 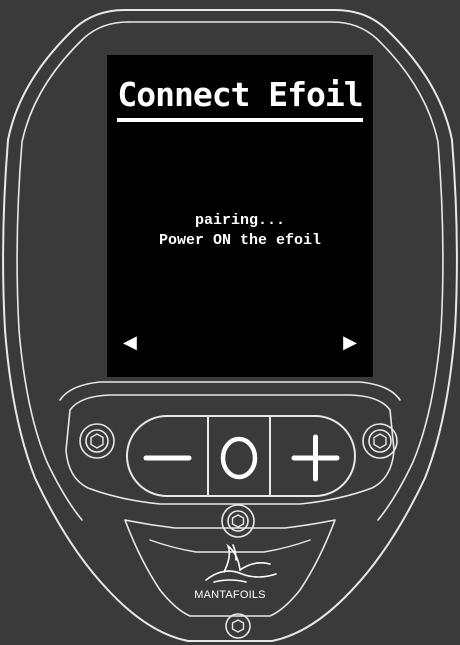 I want to click on plus-button, so click(x=312, y=456).